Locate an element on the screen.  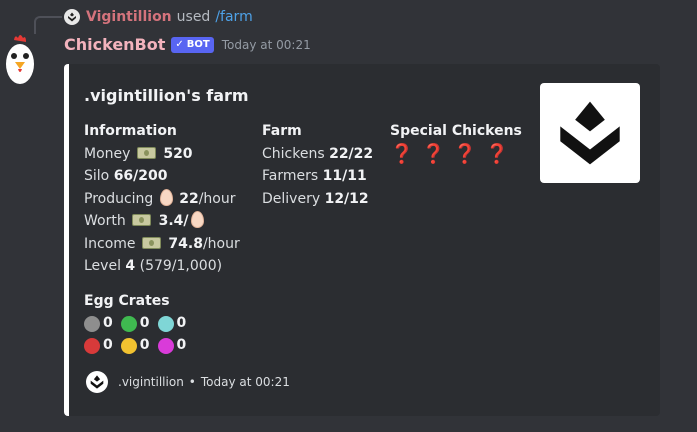
level-line: Level 4 (579/1,000) is located at coordinates (162, 266).